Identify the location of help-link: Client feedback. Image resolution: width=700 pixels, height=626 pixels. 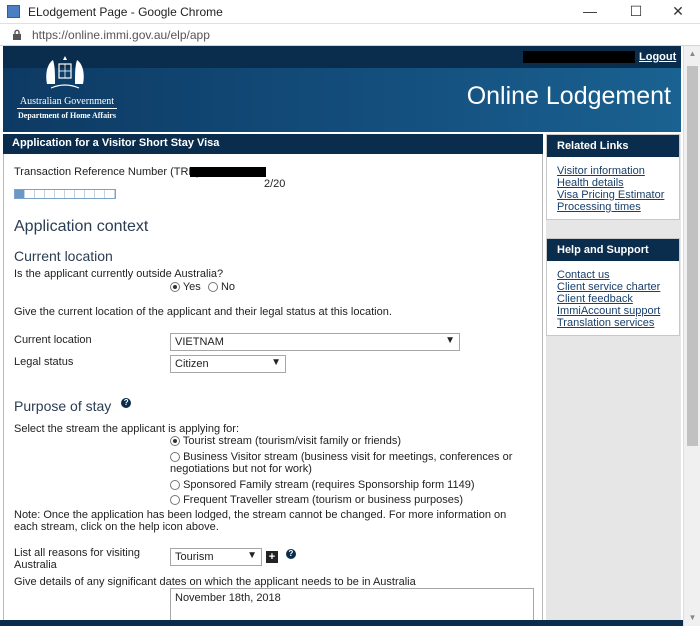
(613, 299).